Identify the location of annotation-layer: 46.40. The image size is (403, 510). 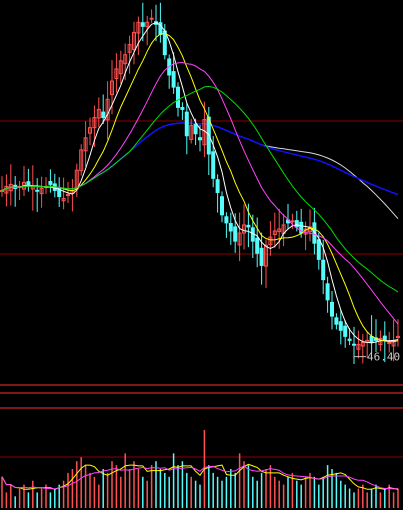
(377, 357).